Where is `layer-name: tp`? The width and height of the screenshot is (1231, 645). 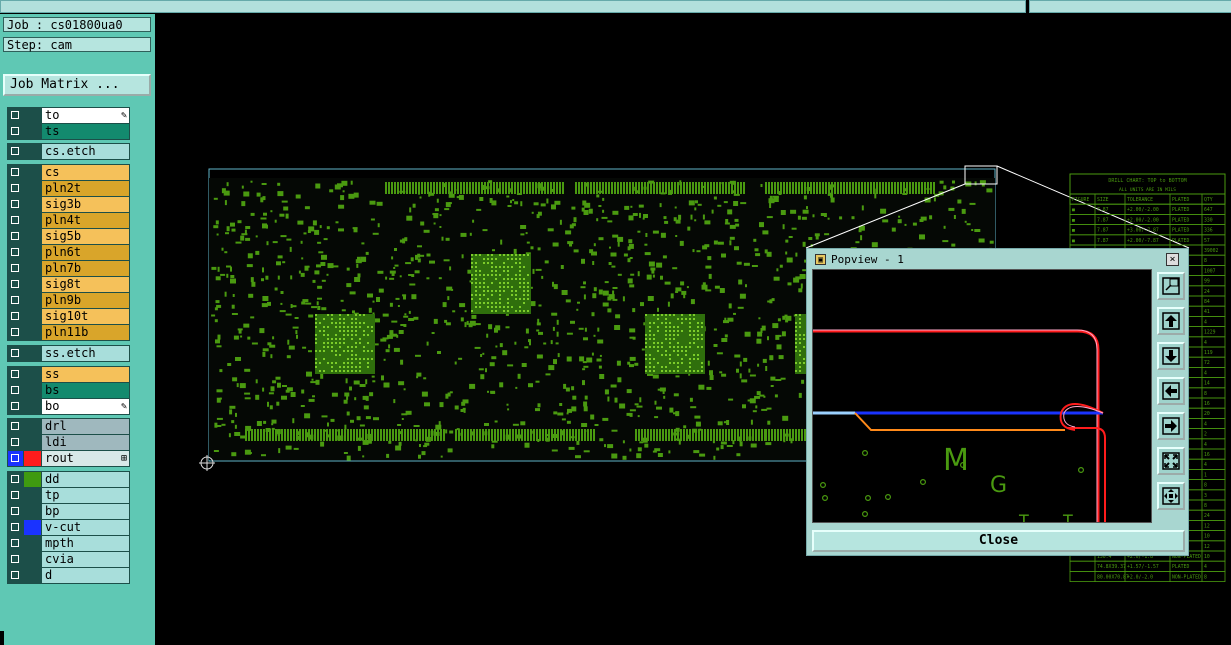 layer-name: tp is located at coordinates (85, 495).